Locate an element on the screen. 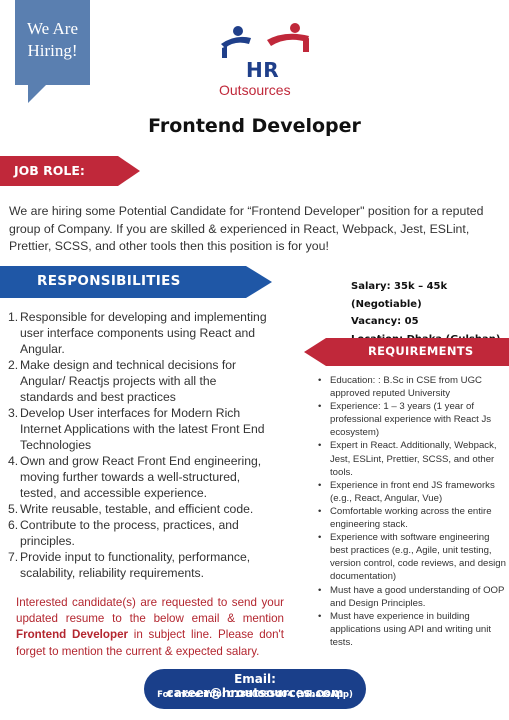 This screenshot has height=720, width=509. list-item-number: 6. is located at coordinates (13, 525).